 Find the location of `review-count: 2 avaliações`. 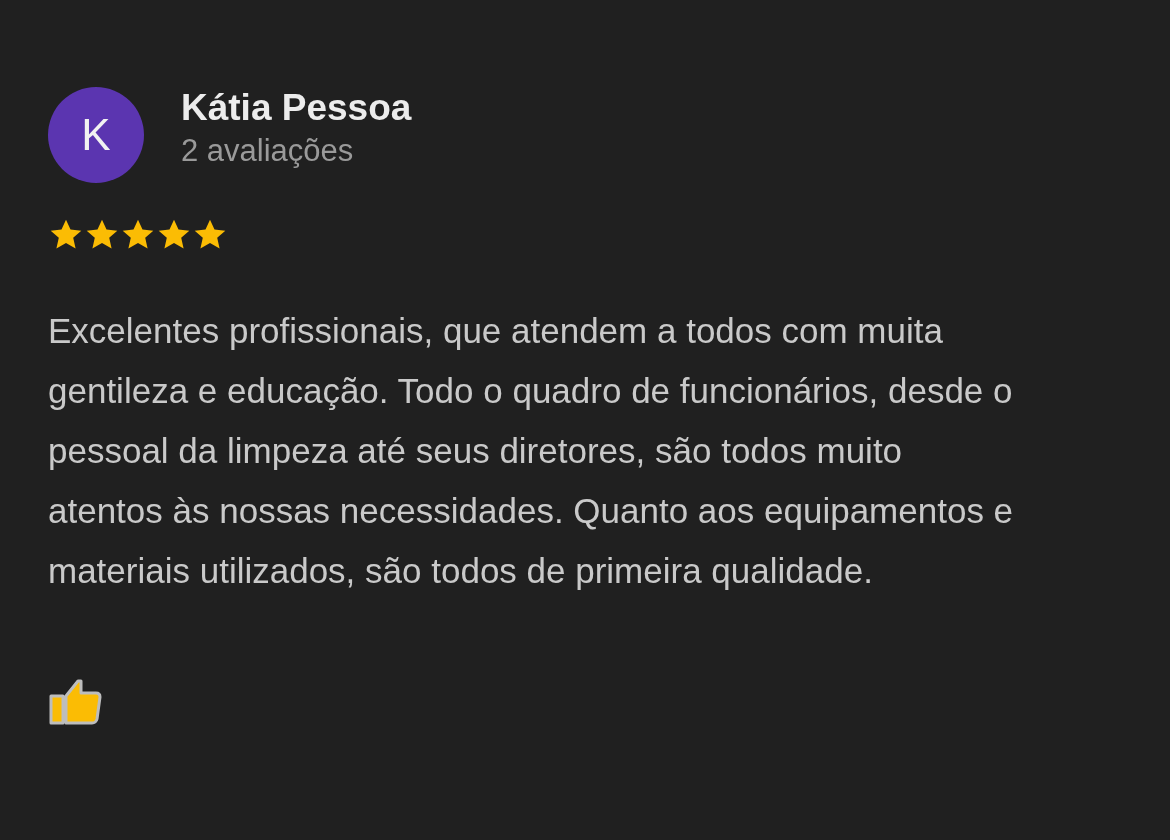

review-count: 2 avaliações is located at coordinates (268, 151).